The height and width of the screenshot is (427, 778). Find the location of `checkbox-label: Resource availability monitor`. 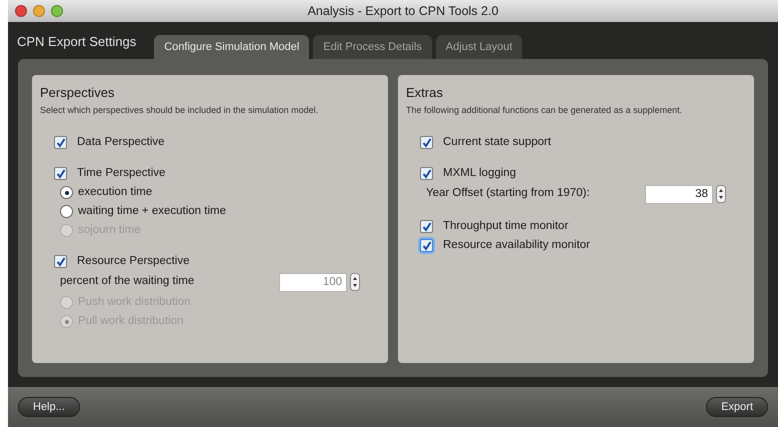

checkbox-label: Resource availability monitor is located at coordinates (516, 245).